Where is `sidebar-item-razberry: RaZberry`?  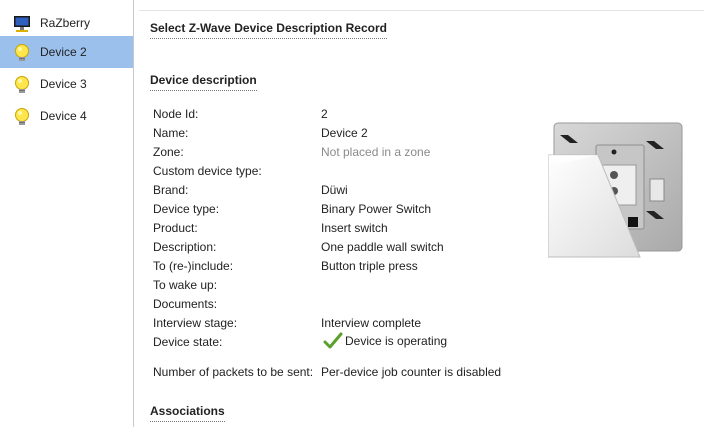 sidebar-item-razberry: RaZberry is located at coordinates (66, 23).